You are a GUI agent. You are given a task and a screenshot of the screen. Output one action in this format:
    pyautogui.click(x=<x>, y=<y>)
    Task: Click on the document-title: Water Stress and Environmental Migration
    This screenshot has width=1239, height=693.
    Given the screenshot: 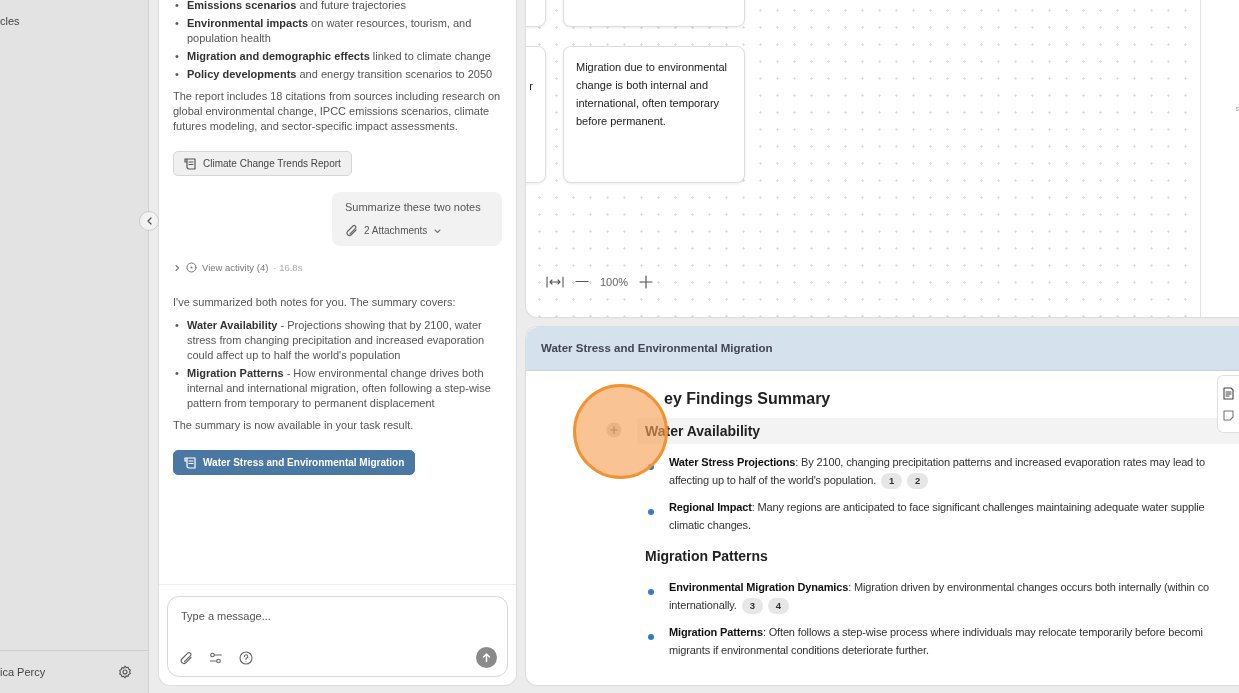 What is the action you would take?
    pyautogui.click(x=882, y=349)
    